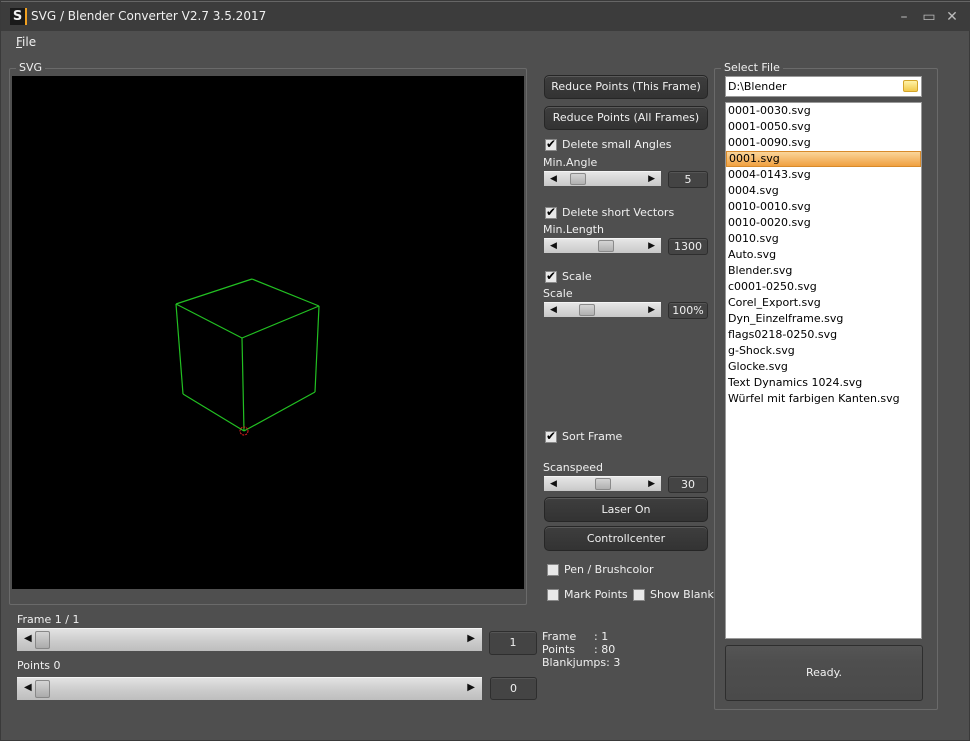  Describe the element at coordinates (823, 287) in the screenshot. I see `file-list-item: c0001-0250.svg` at that location.